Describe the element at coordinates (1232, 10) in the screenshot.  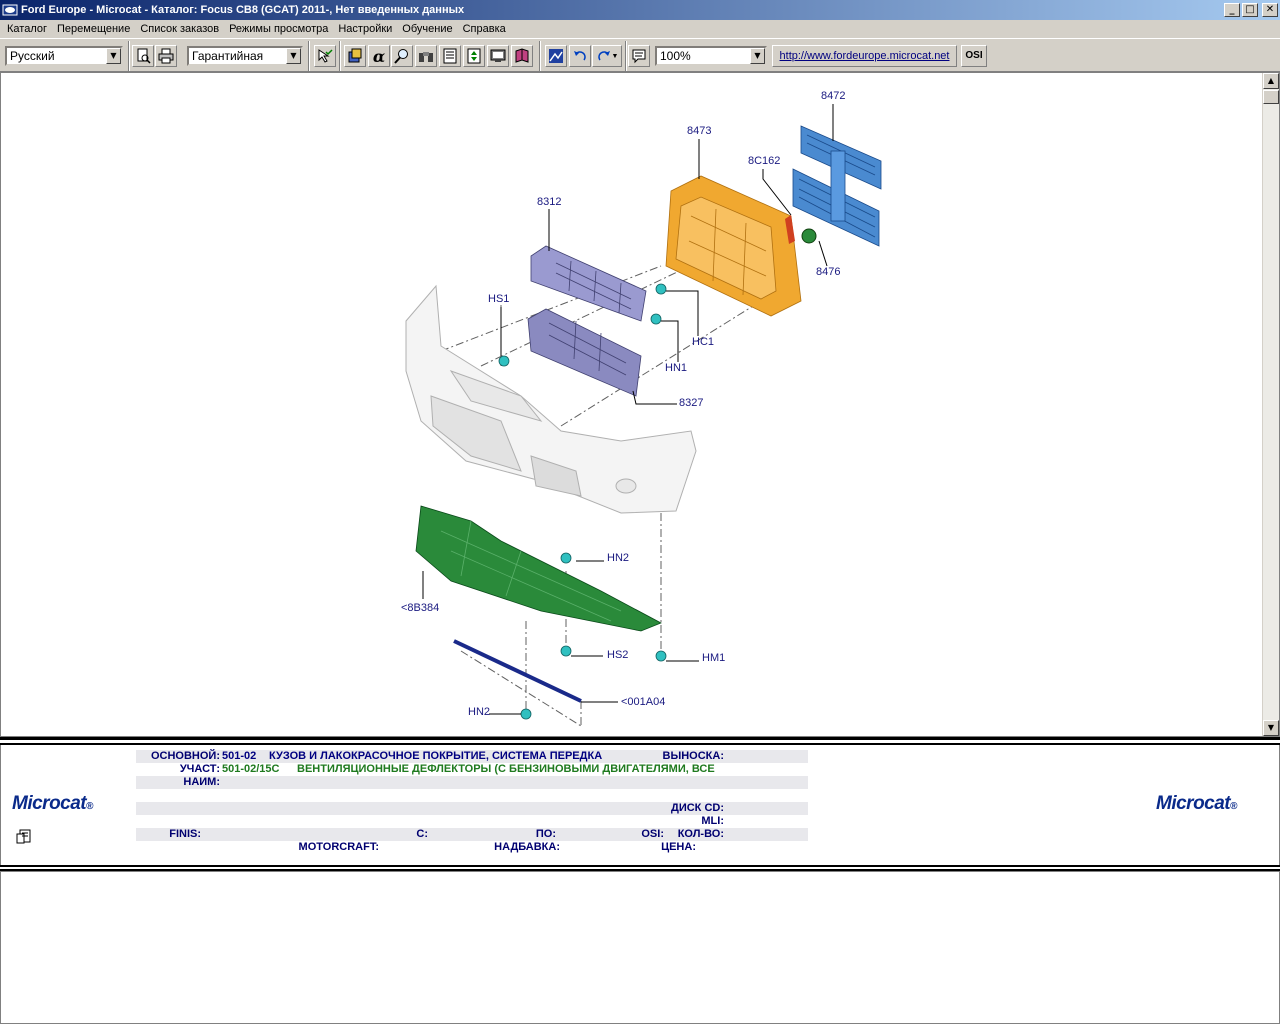
I see `minimize-button: _` at that location.